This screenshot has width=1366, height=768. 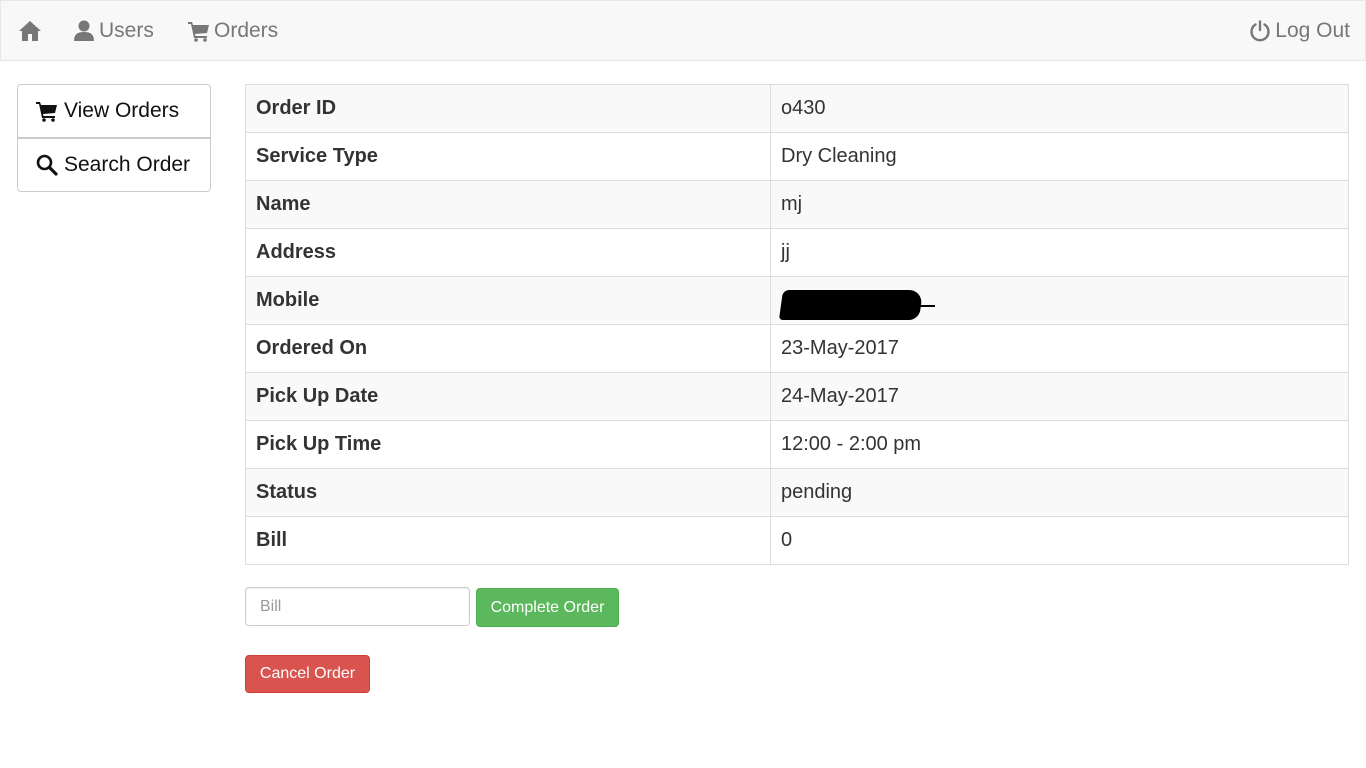 I want to click on row-value: 24-May-2017, so click(x=1059, y=396).